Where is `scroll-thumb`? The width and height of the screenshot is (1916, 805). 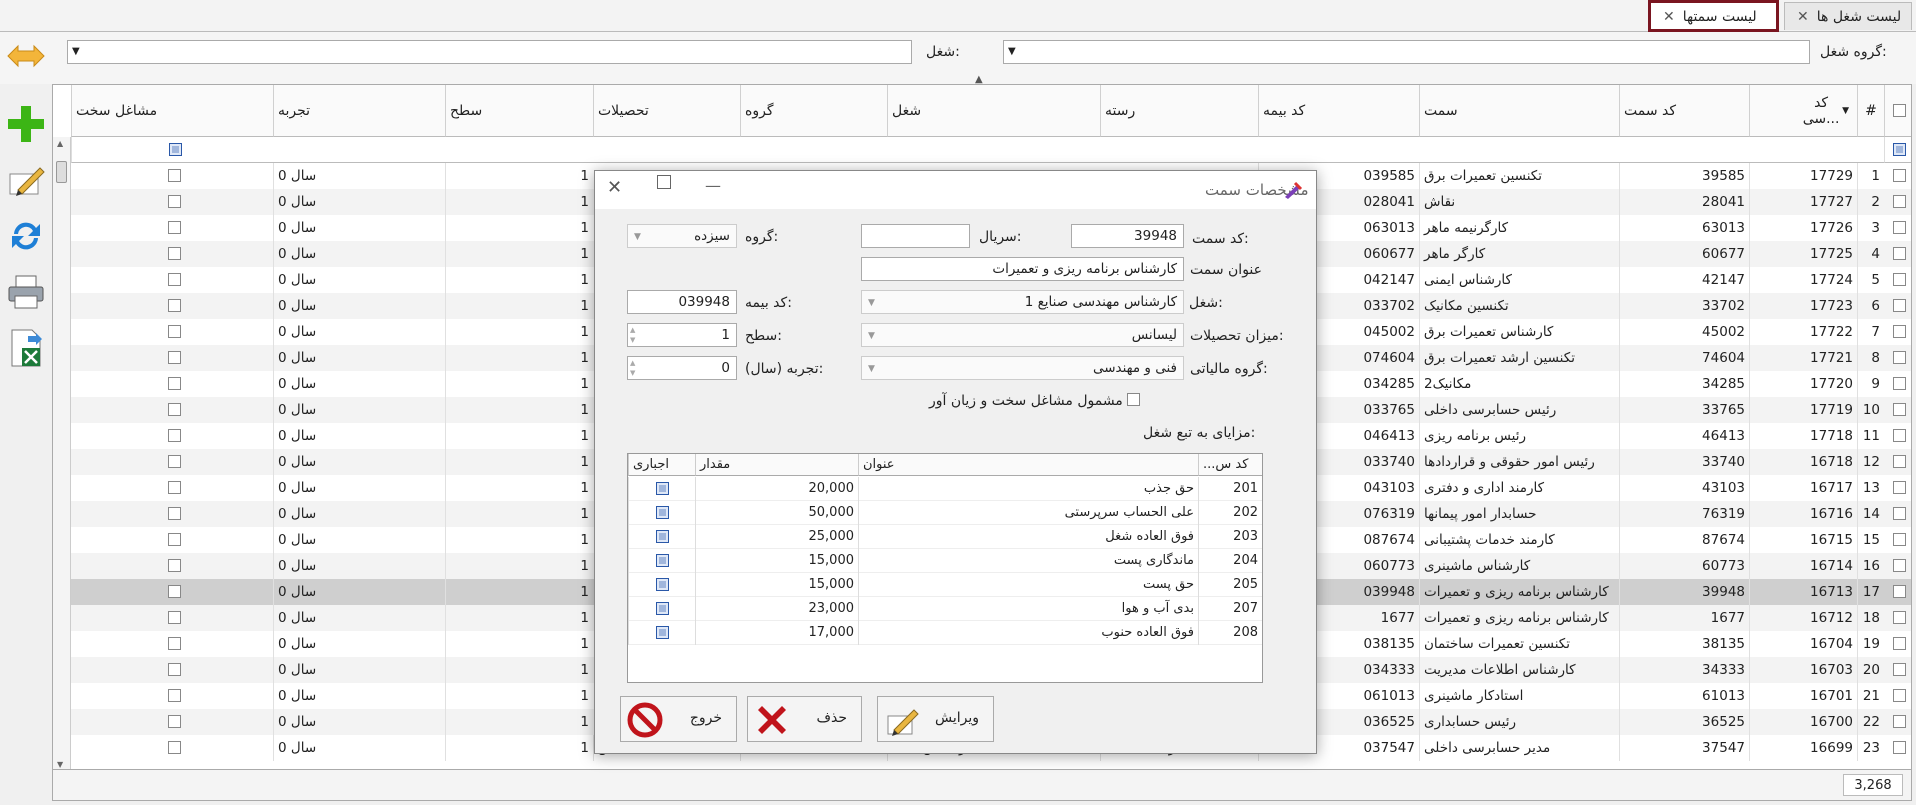 scroll-thumb is located at coordinates (61, 172).